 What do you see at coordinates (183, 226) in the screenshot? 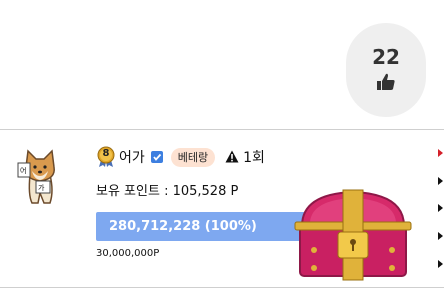
I see `progress-label: 280,712,228 (100%)` at bounding box center [183, 226].